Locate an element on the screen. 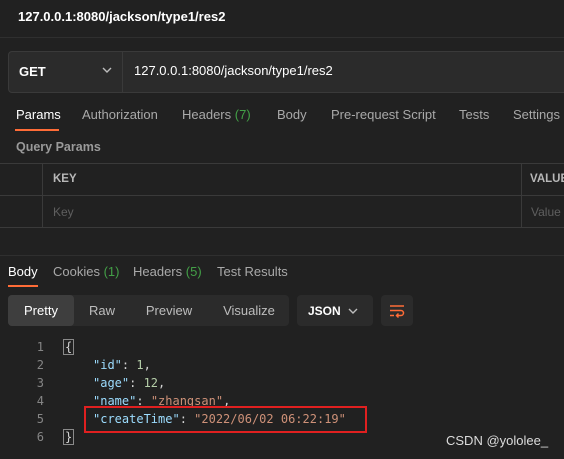 The height and width of the screenshot is (459, 564). tab-response-headers: Headers (5) is located at coordinates (167, 271).